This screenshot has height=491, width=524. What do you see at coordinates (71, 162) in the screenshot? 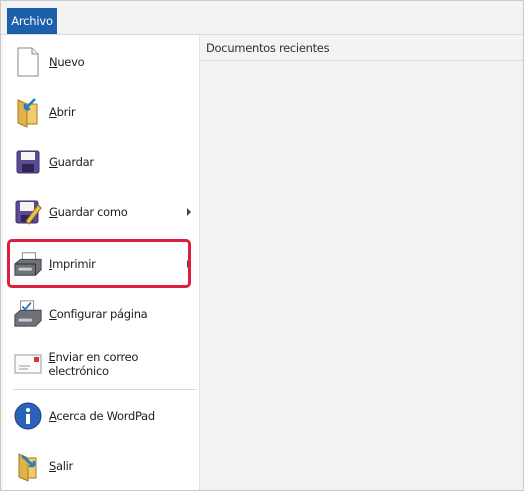
I see `menu-item-label: Guardar` at bounding box center [71, 162].